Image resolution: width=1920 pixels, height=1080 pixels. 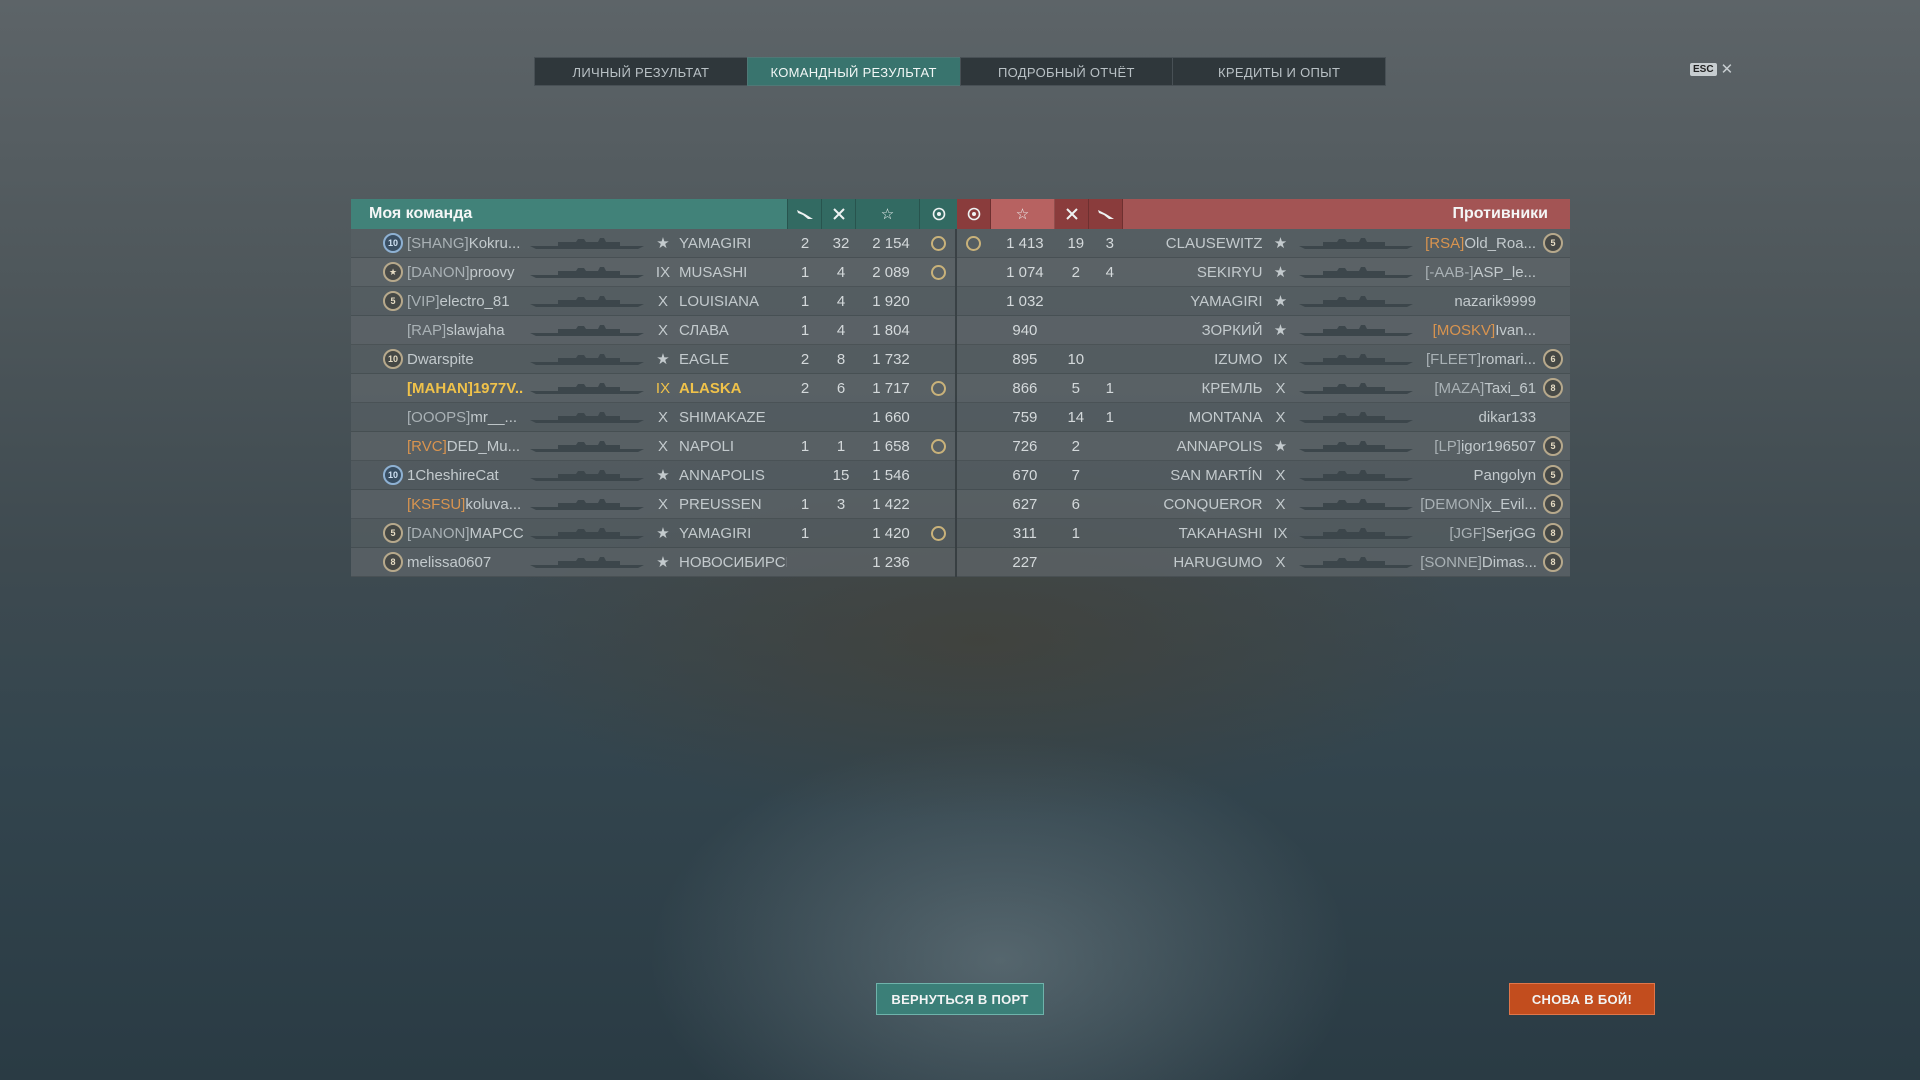 What do you see at coordinates (1500, 213) in the screenshot?
I see `enemy-team-title: Противники` at bounding box center [1500, 213].